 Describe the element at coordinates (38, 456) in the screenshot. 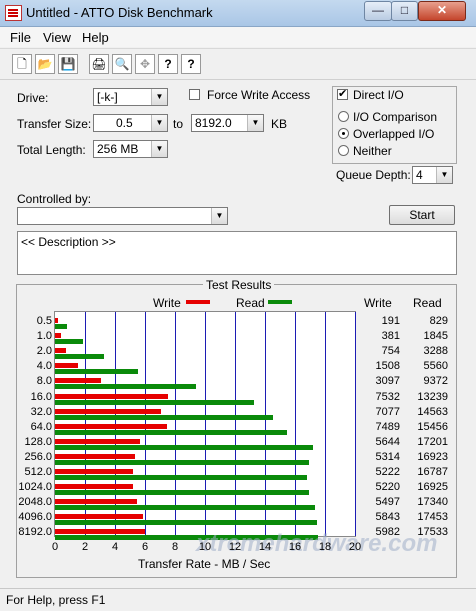

I see `y-tick-label: 256.0` at that location.